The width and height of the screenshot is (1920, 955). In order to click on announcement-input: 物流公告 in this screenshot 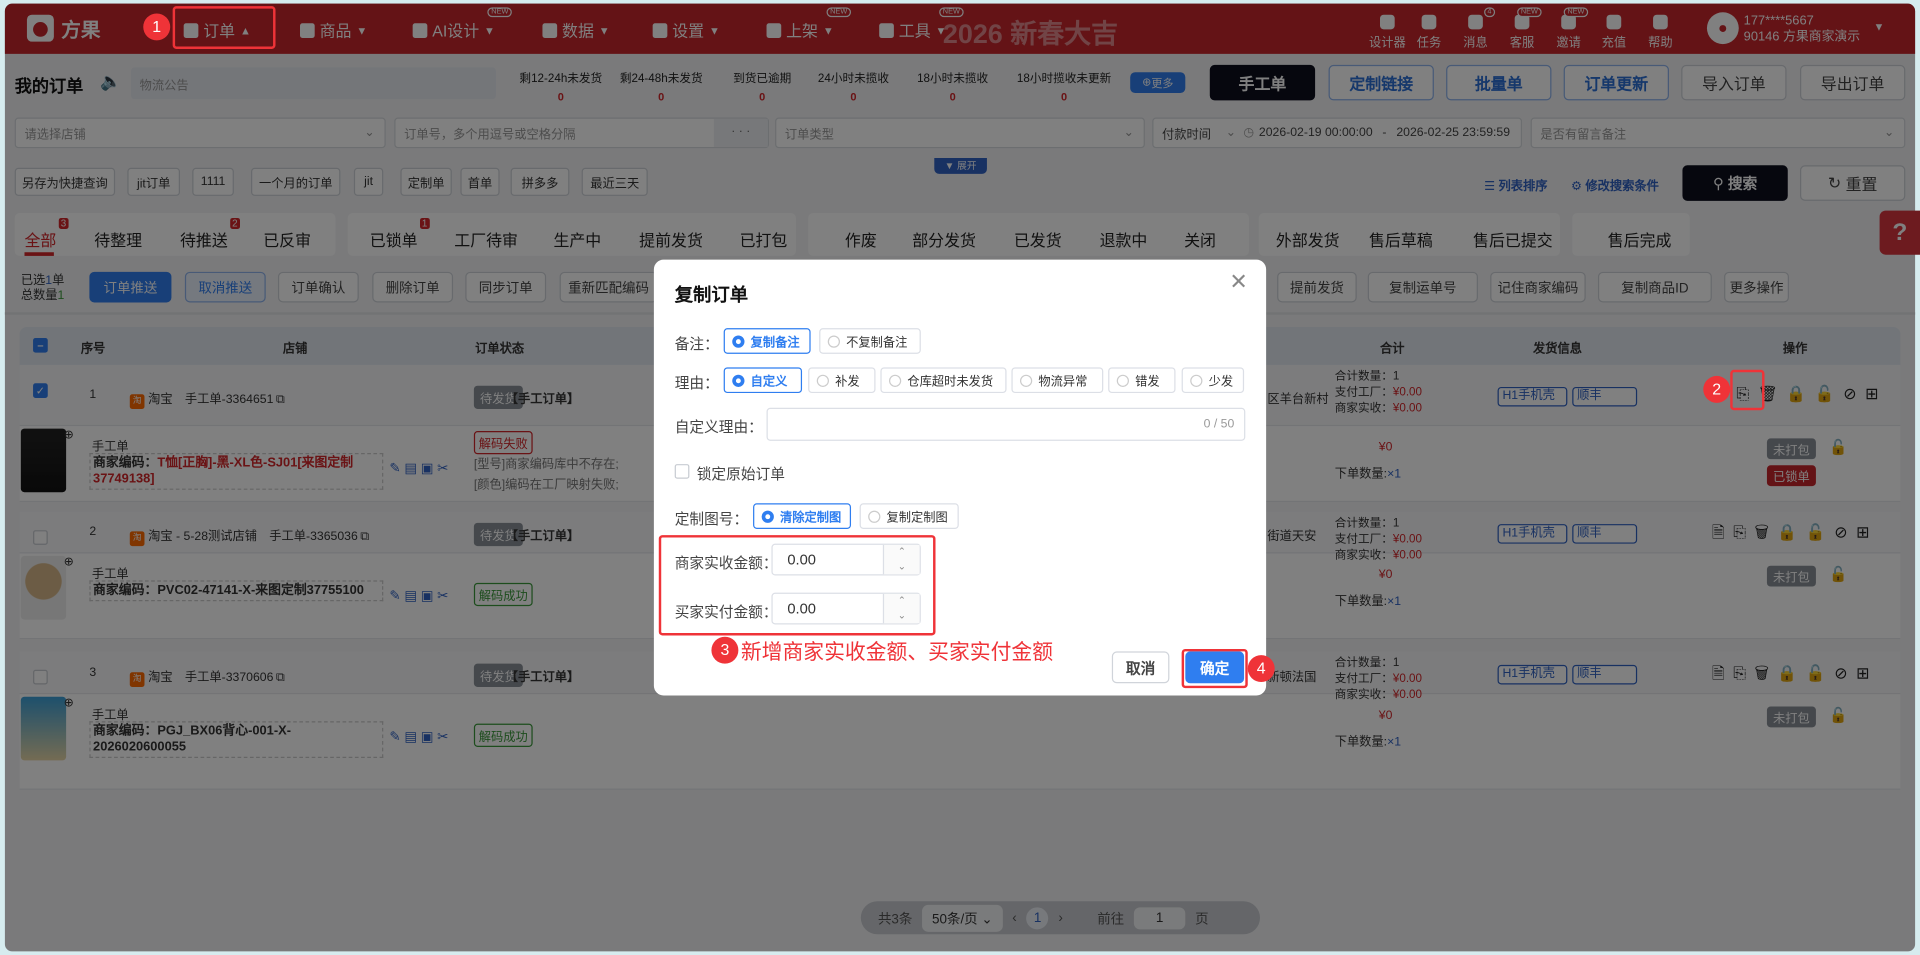, I will do `click(313, 83)`.